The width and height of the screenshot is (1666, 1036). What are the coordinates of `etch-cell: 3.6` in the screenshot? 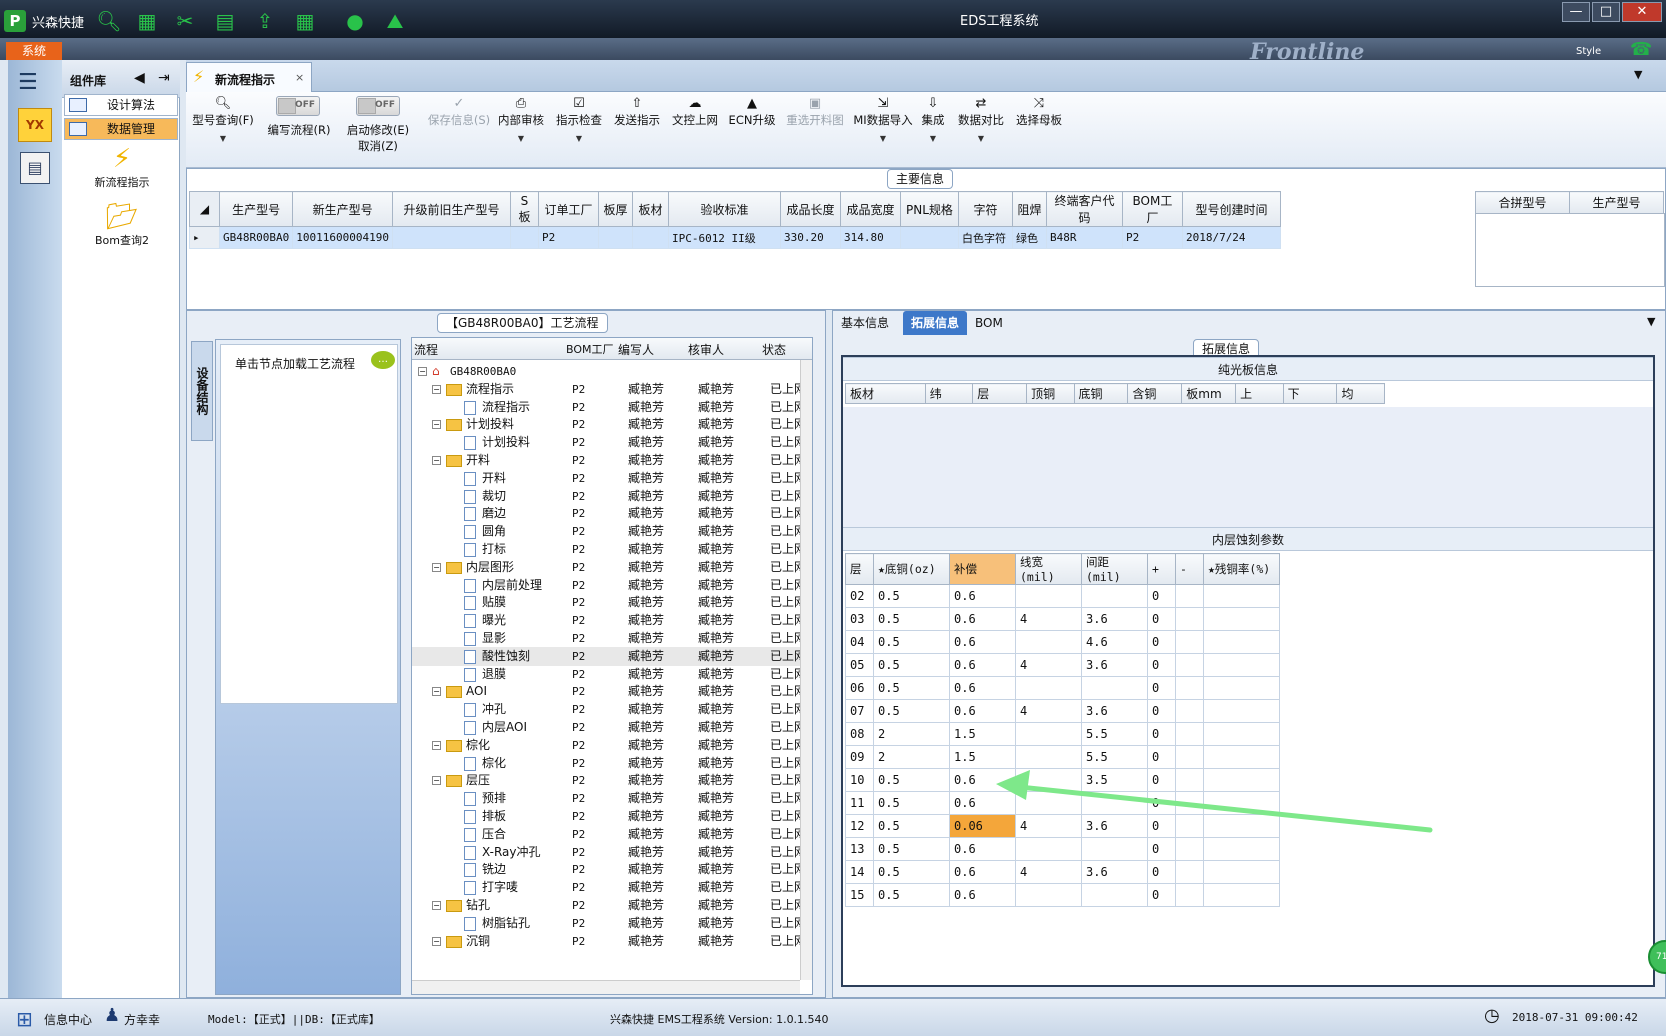 It's located at (1114, 619).